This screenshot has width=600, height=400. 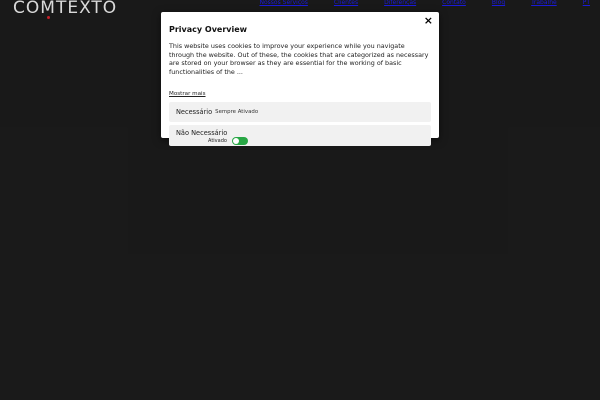 What do you see at coordinates (217, 141) in the screenshot?
I see `toggle-label: Ativado` at bounding box center [217, 141].